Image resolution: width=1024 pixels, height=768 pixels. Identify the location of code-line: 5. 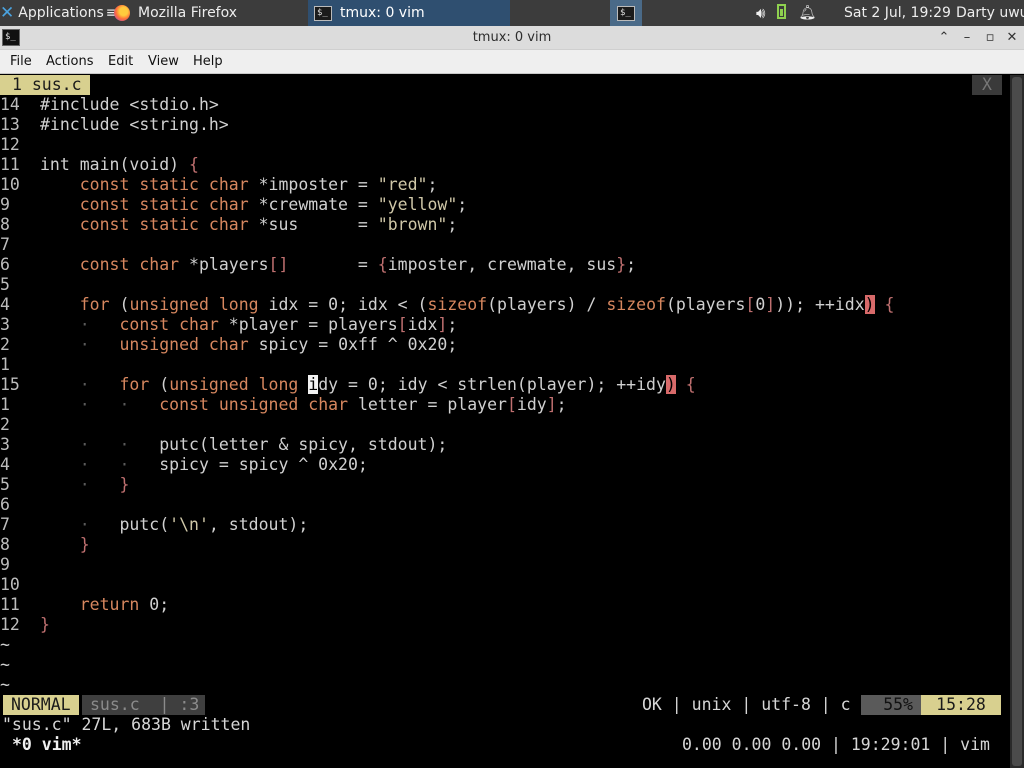
(505, 285).